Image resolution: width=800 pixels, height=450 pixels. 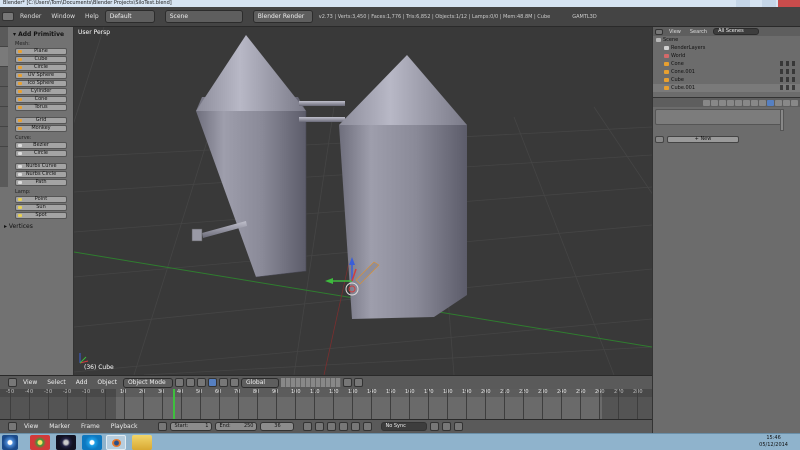 What do you see at coordinates (234, 382) in the screenshot?
I see `scale-icon` at bounding box center [234, 382].